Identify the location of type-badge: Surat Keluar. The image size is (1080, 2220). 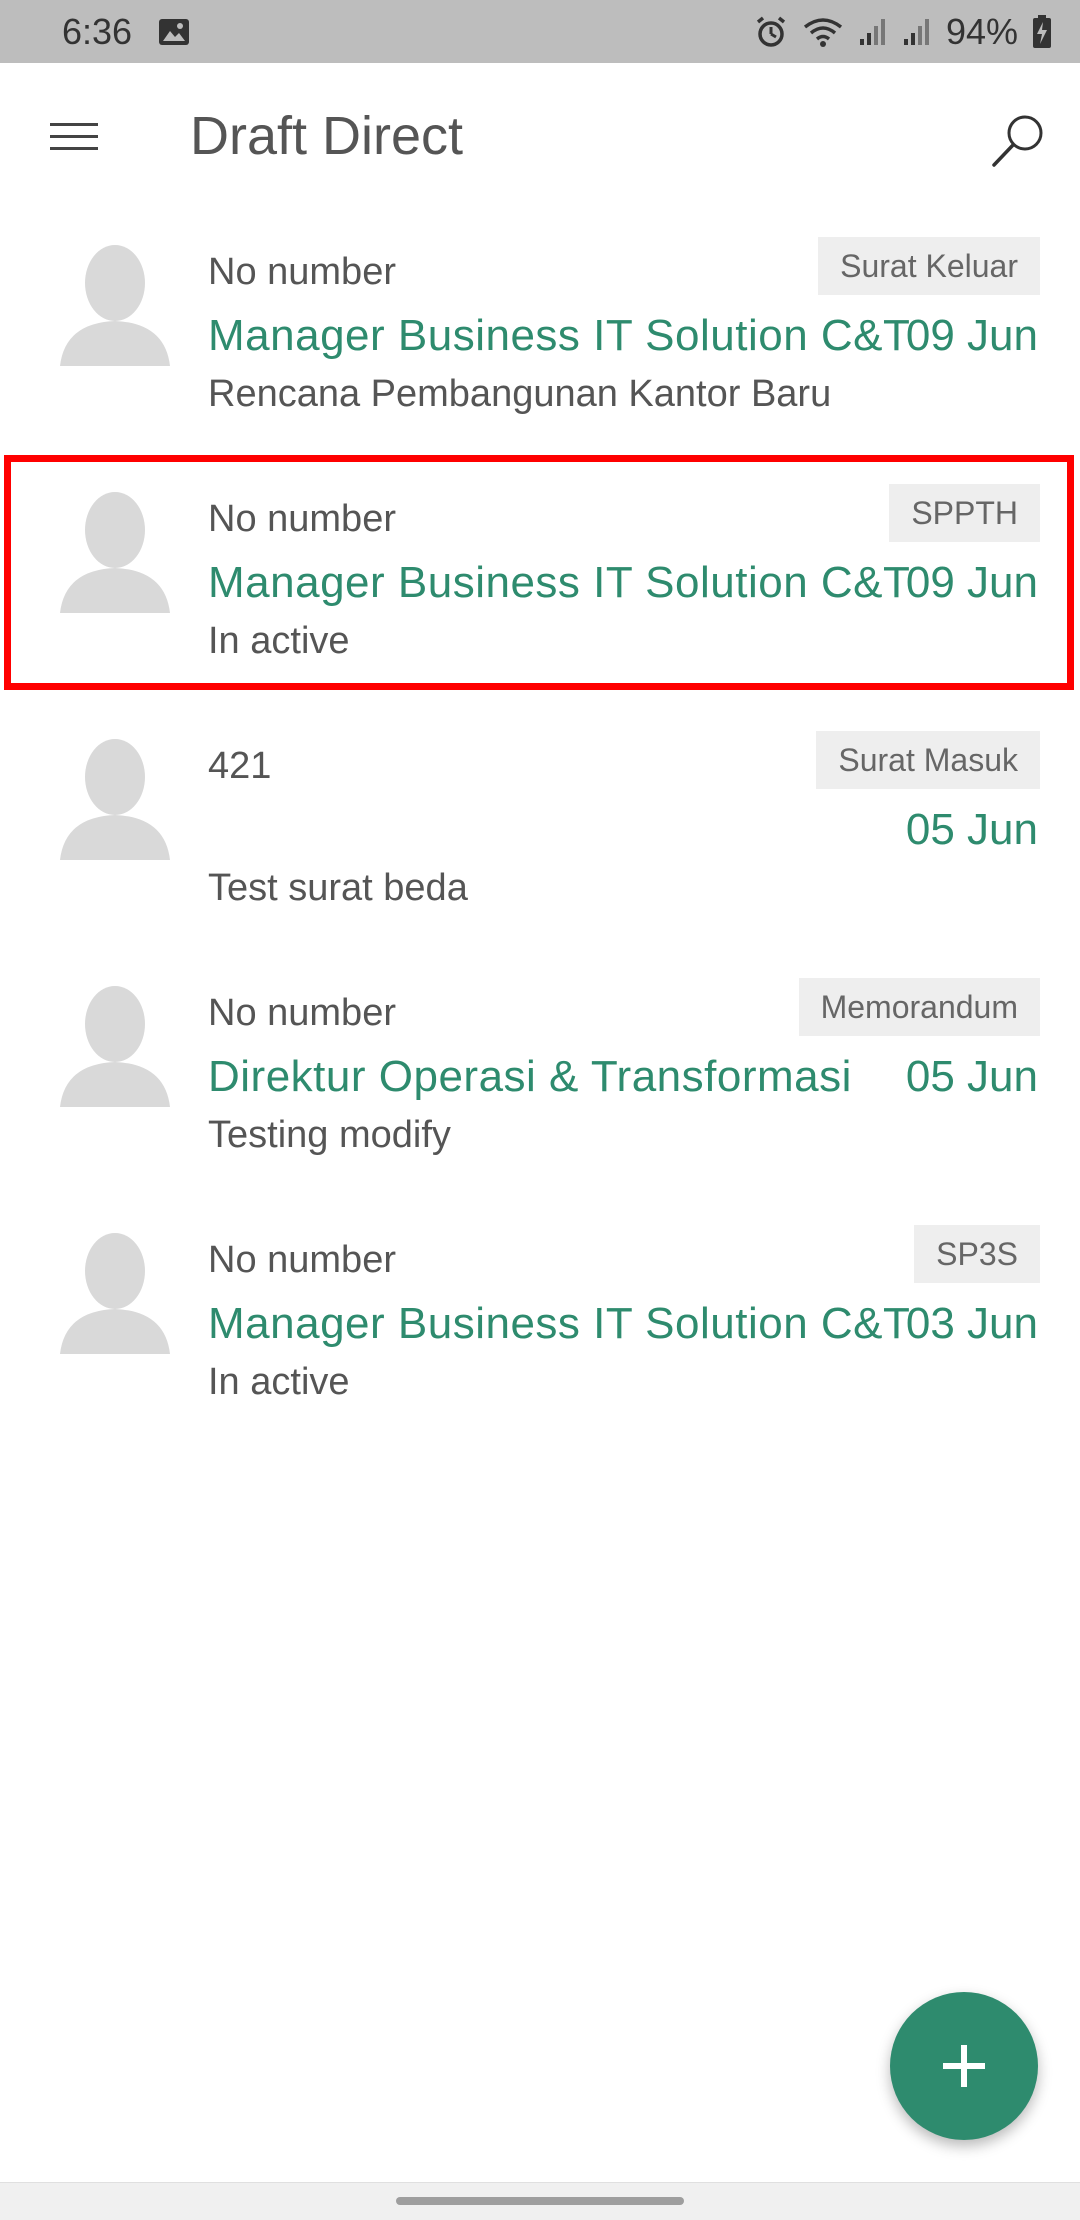
(929, 266).